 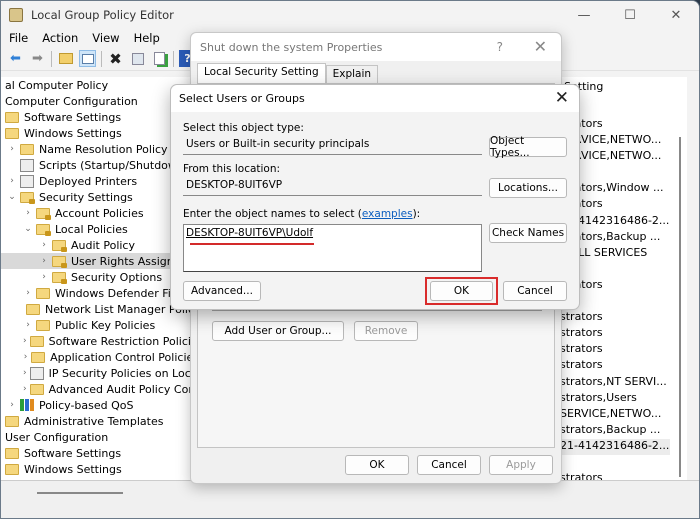 What do you see at coordinates (352, 74) in the screenshot?
I see `tab-explain: Explain` at bounding box center [352, 74].